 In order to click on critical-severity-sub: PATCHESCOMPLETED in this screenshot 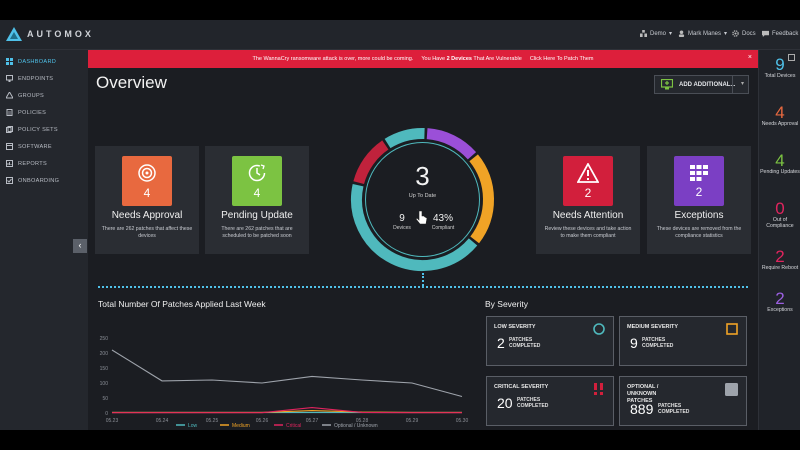, I will do `click(532, 403)`.